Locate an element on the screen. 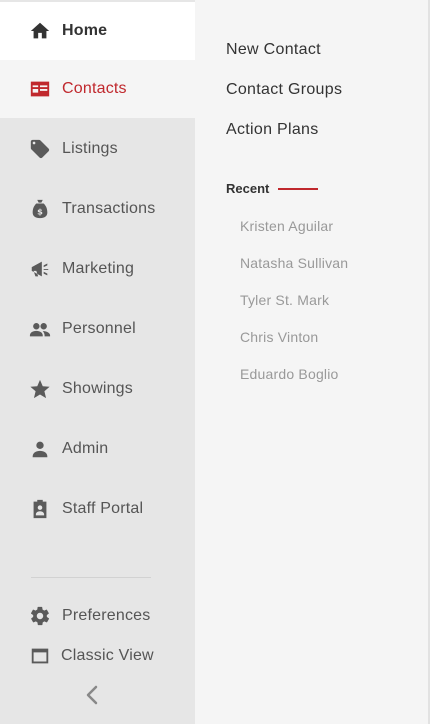 This screenshot has height=724, width=430. recent-contact-item: Tyler St. Mark is located at coordinates (284, 300).